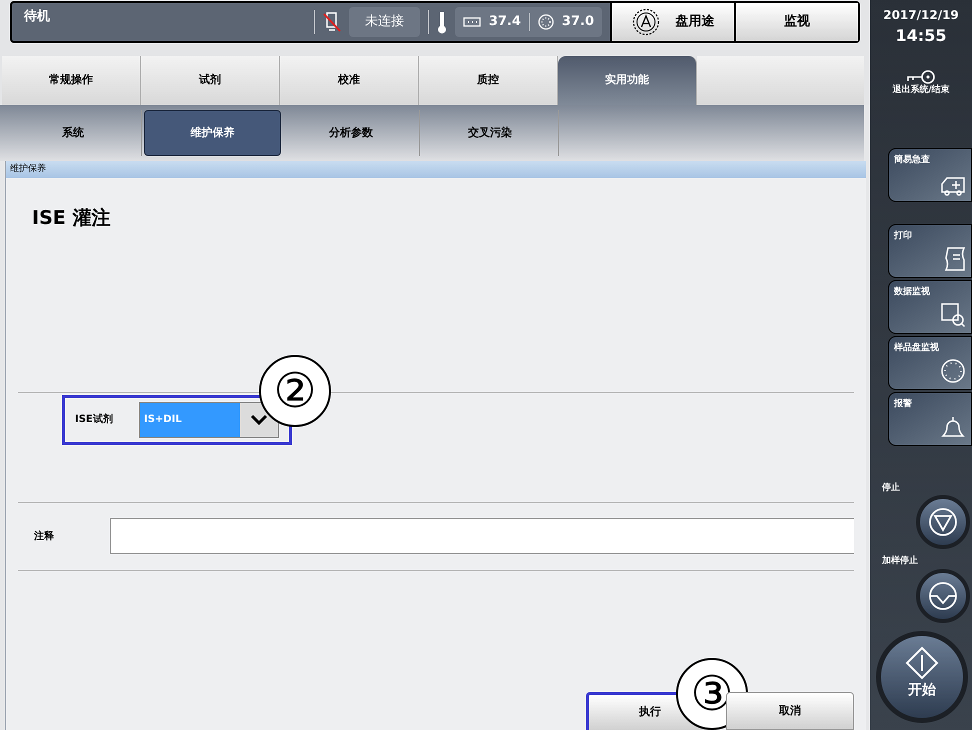 Image resolution: width=972 pixels, height=730 pixels. What do you see at coordinates (930, 419) in the screenshot?
I see `side-button: 报警` at bounding box center [930, 419].